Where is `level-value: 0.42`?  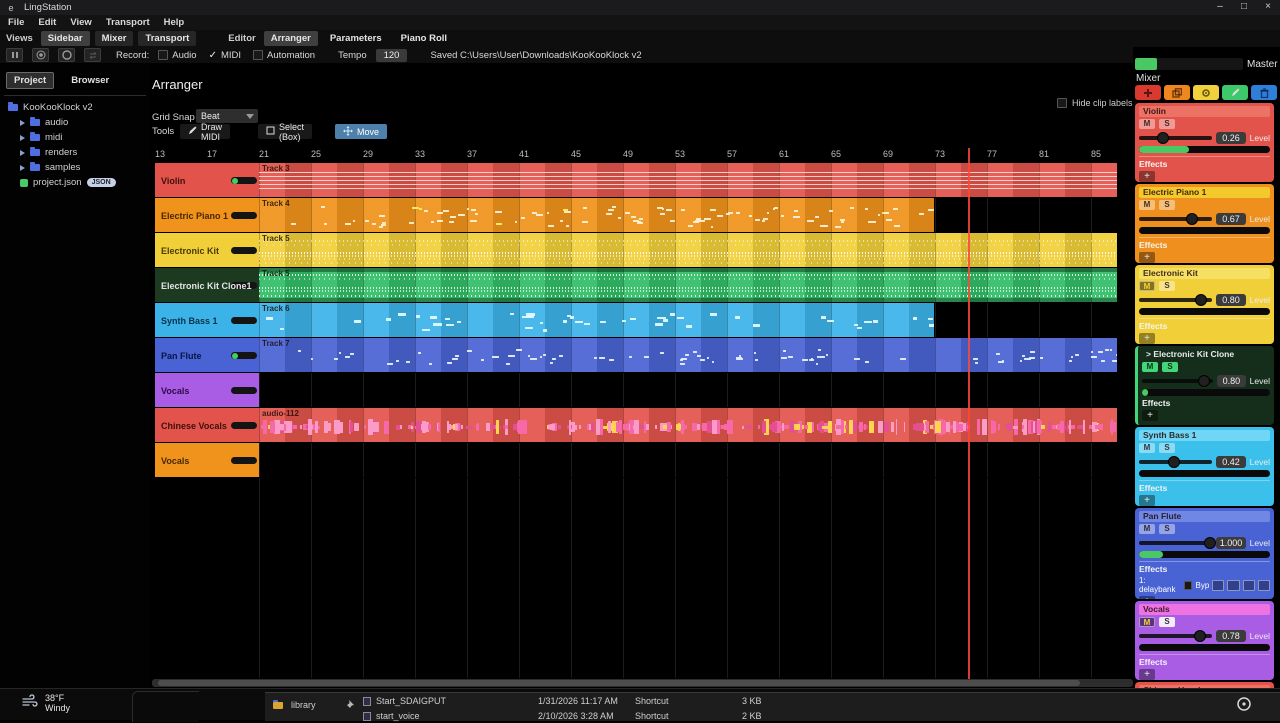
level-value: 0.42 is located at coordinates (1230, 462).